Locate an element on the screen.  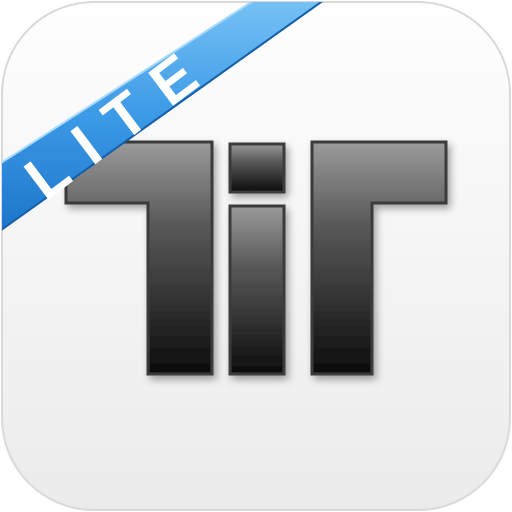
logo-glyph-i-dot is located at coordinates (257, 168).